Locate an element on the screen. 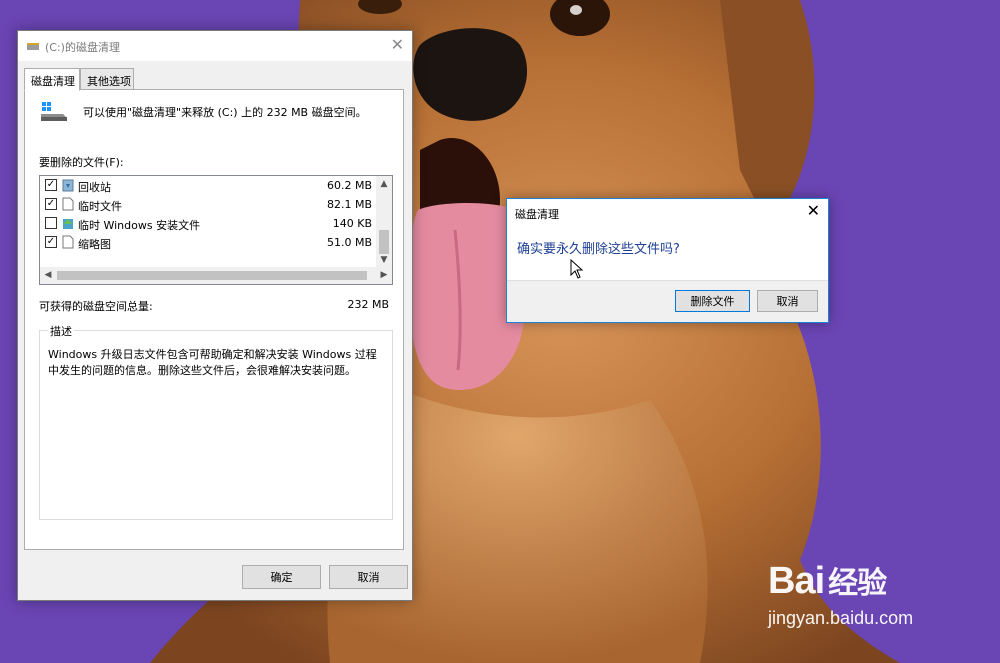 Image resolution: width=1000 pixels, height=663 pixels. horizontal-scrollbar: ◀ ▶ is located at coordinates (216, 275).